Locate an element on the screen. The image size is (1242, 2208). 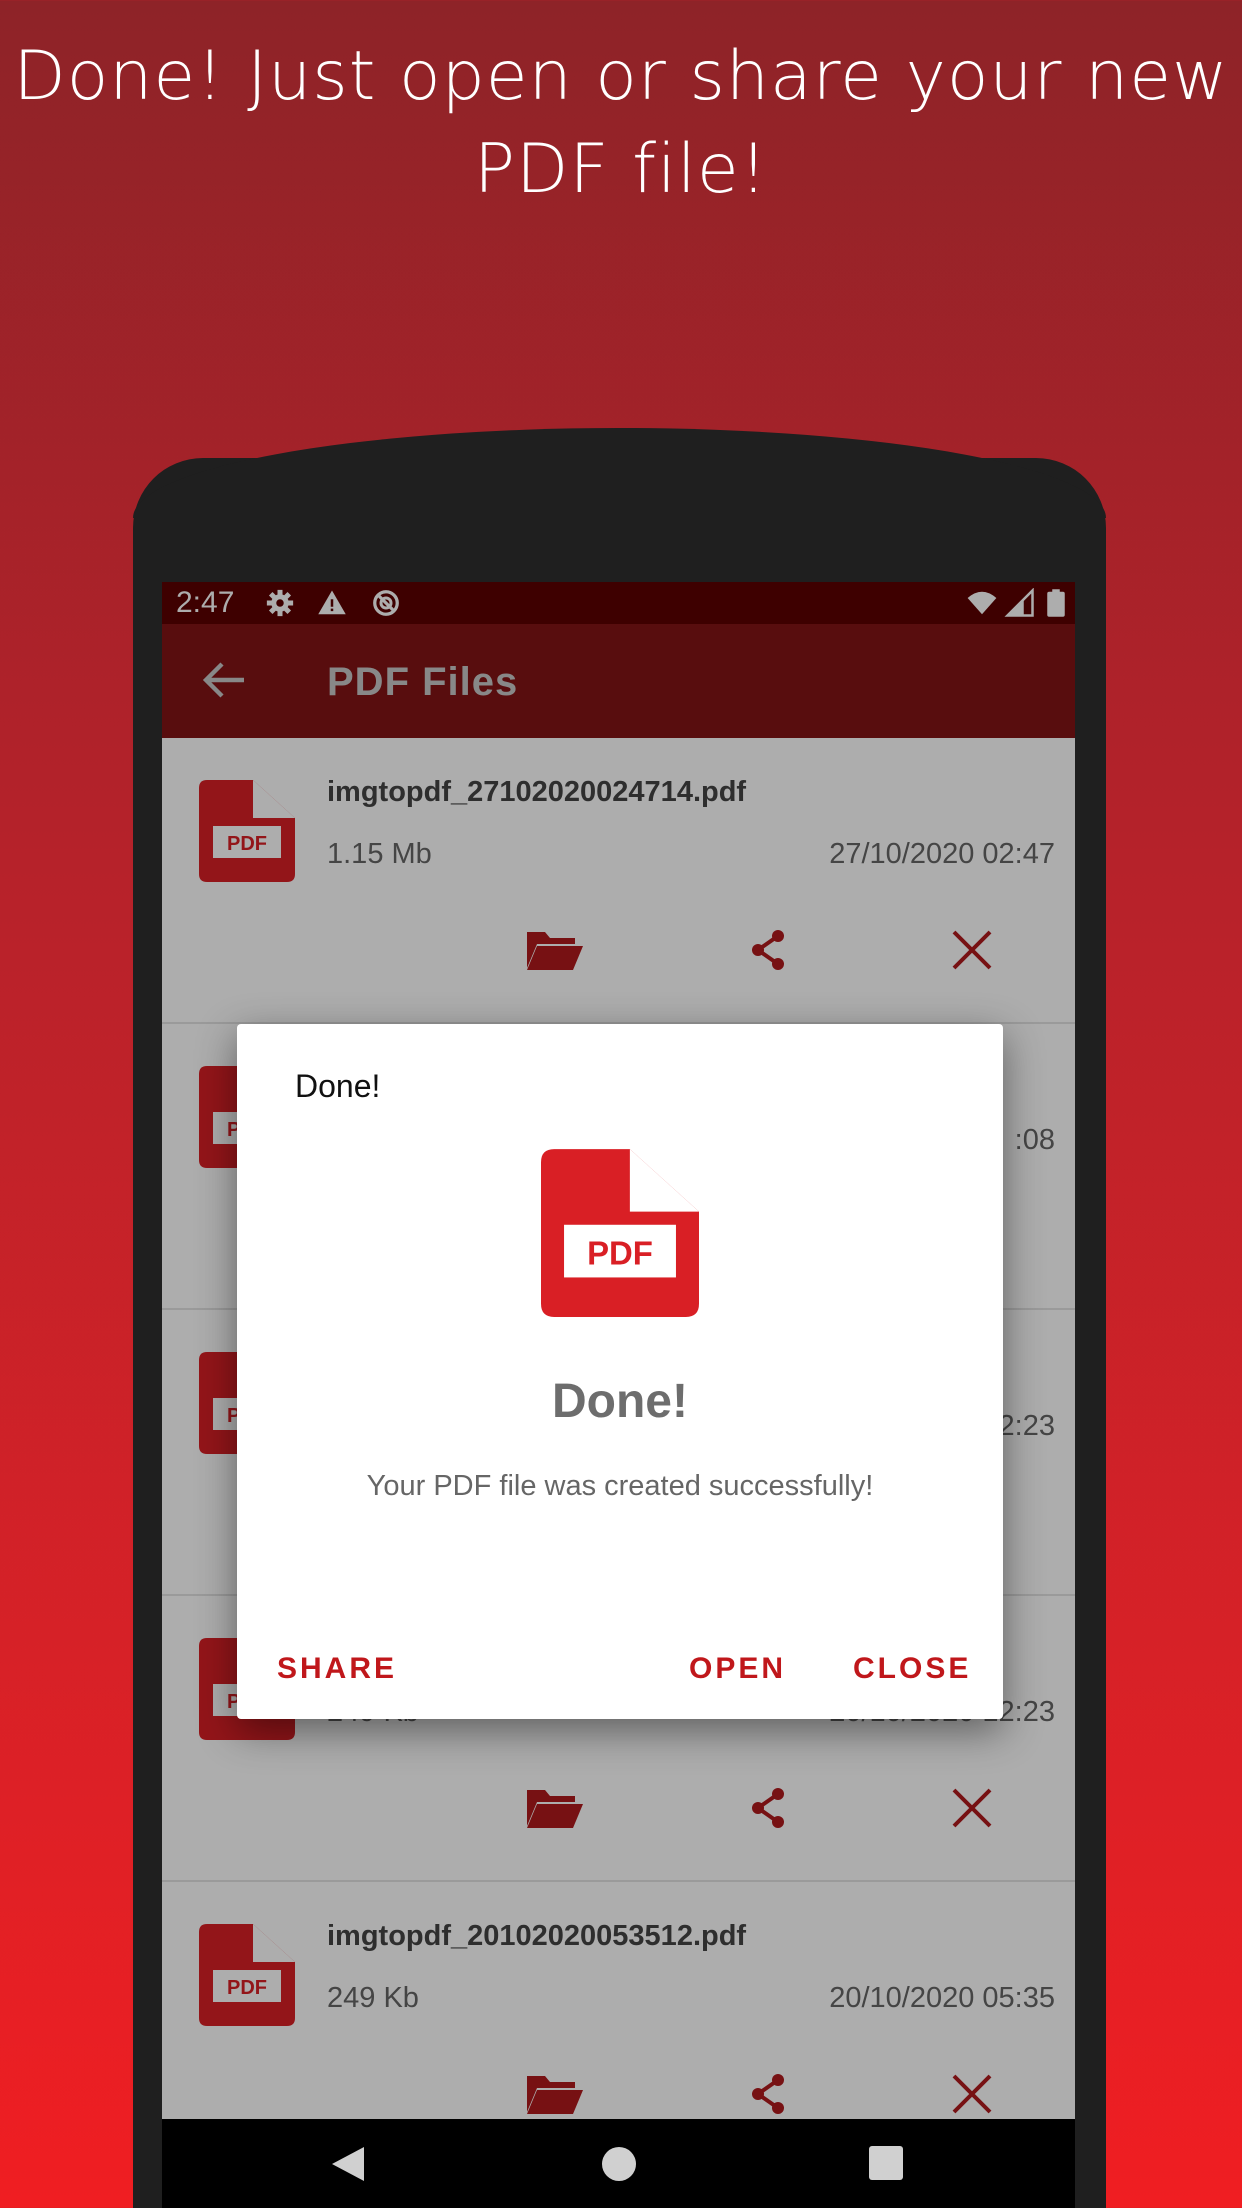
recents-square-icon is located at coordinates (886, 2163).